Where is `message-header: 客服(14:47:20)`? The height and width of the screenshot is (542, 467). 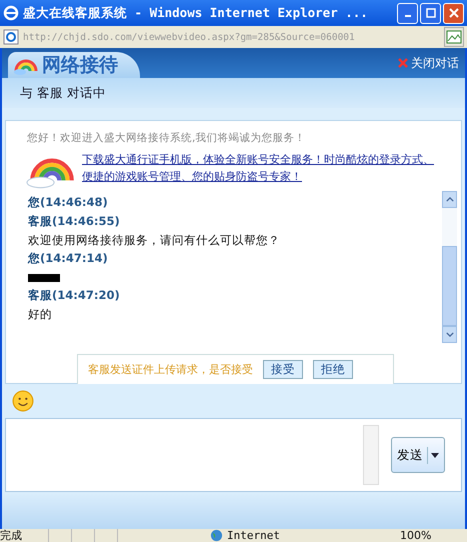 message-header: 客服(14:47:20) is located at coordinates (74, 295).